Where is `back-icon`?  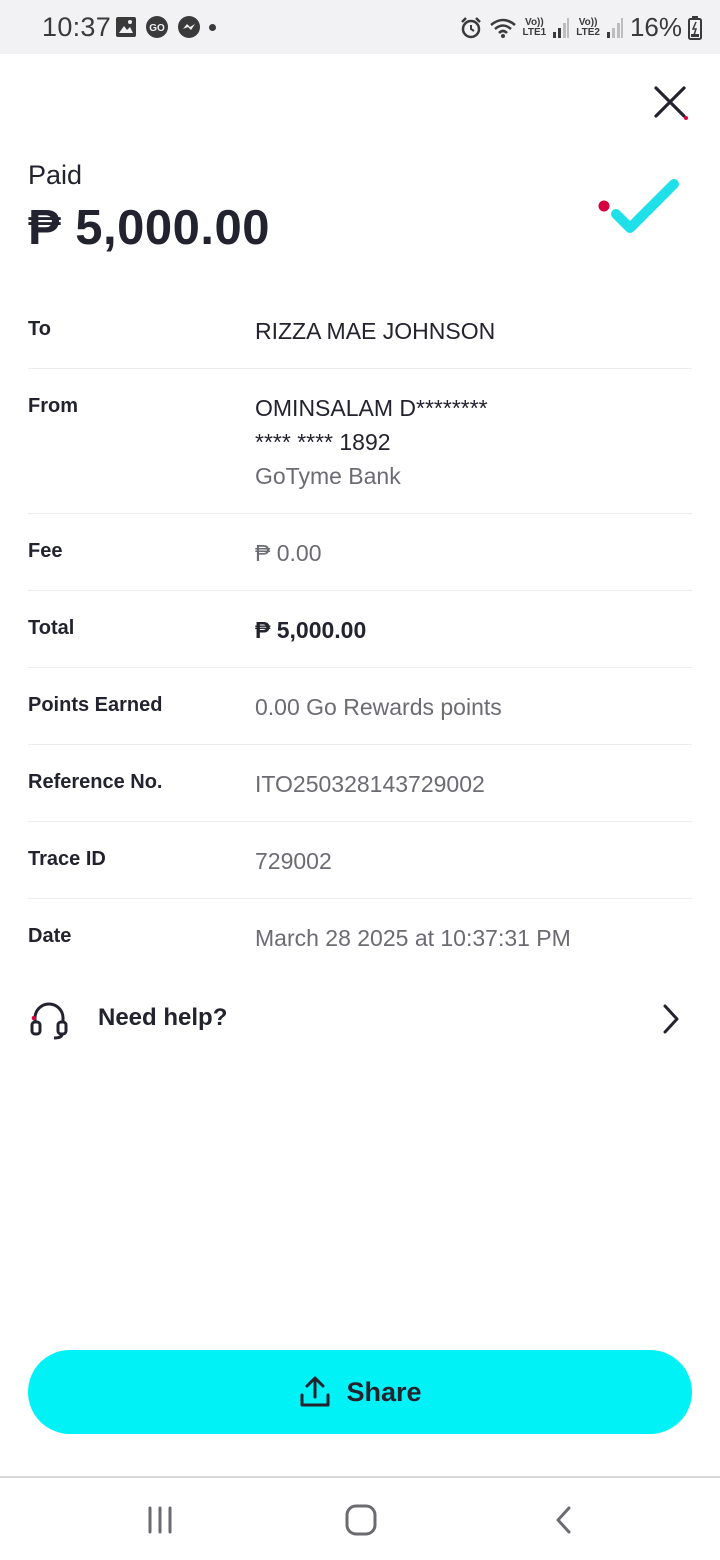 back-icon is located at coordinates (563, 1520).